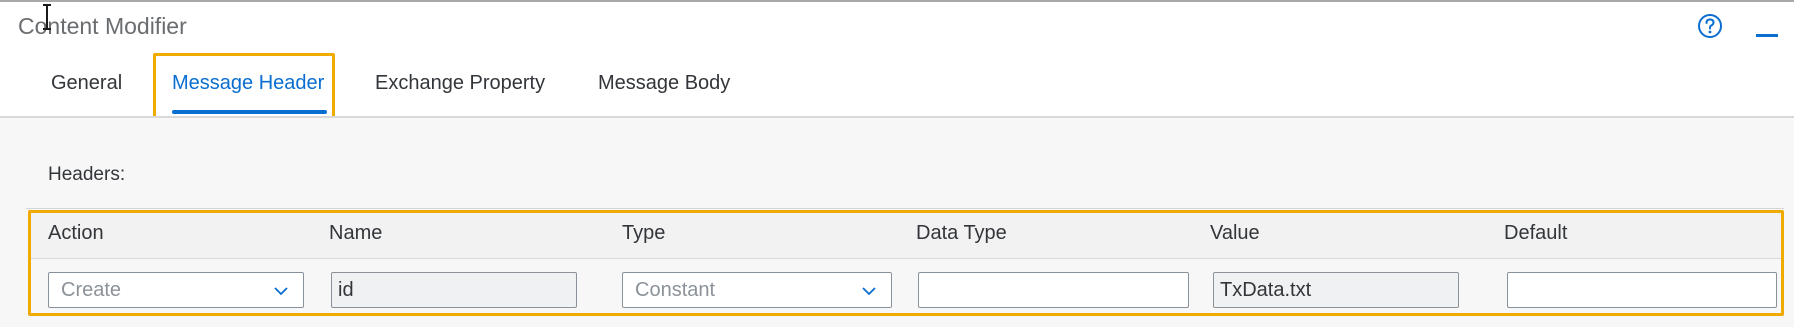  What do you see at coordinates (664, 83) in the screenshot?
I see `tab-message-body: Message Body` at bounding box center [664, 83].